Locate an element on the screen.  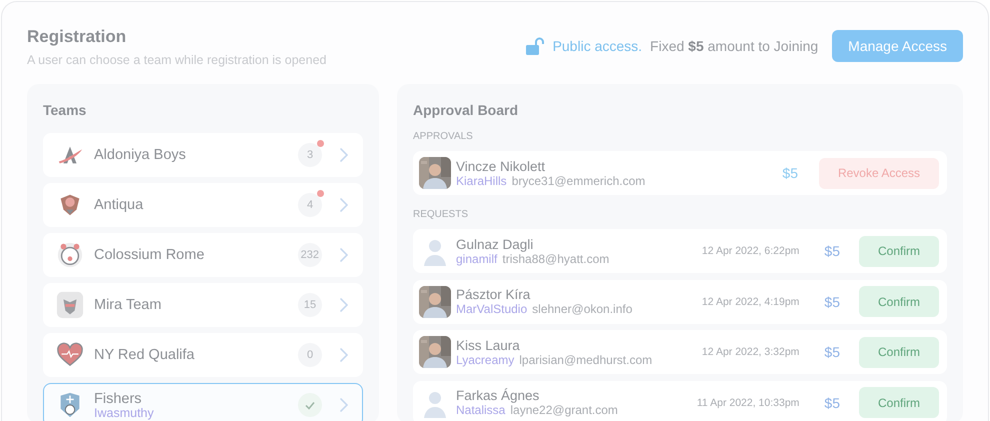
team-name: Aldoniya Boys is located at coordinates (140, 155).